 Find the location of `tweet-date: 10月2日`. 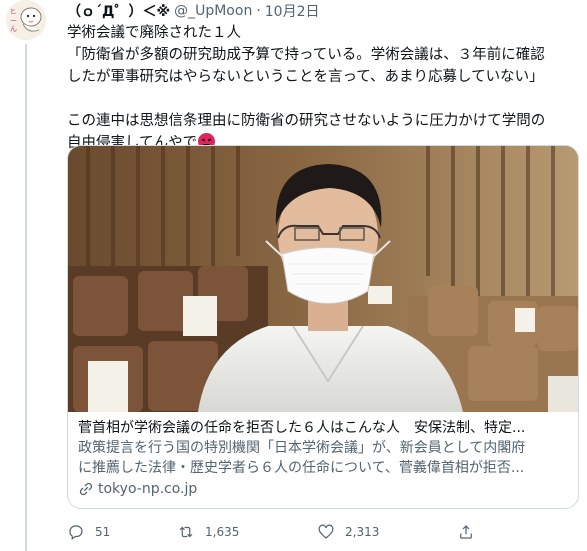

tweet-date: 10月2日 is located at coordinates (292, 11).